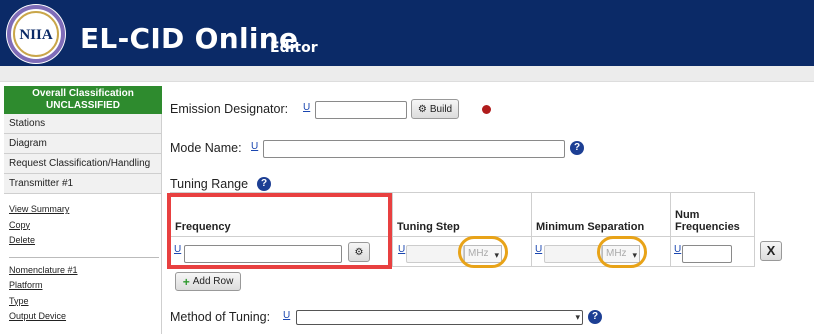 The width and height of the screenshot is (814, 334). What do you see at coordinates (213, 281) in the screenshot?
I see `add-row-button-label: Add Row` at bounding box center [213, 281].